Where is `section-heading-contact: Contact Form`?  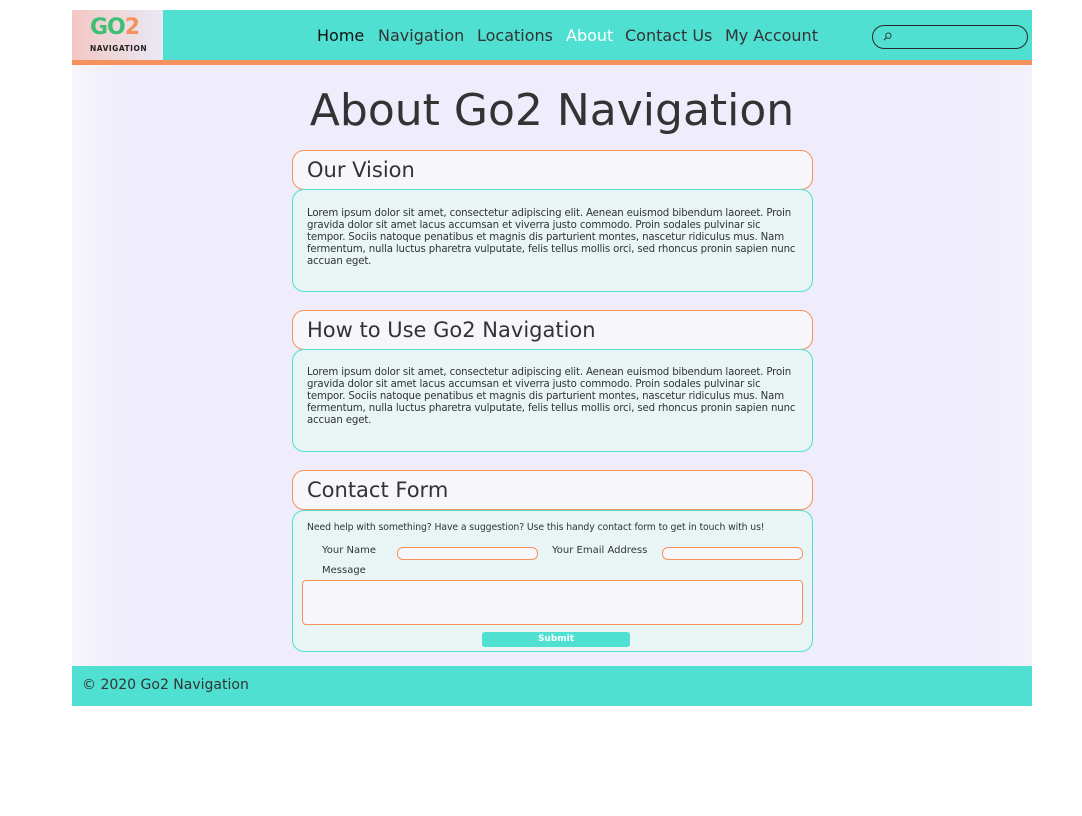 section-heading-contact: Contact Form is located at coordinates (552, 490).